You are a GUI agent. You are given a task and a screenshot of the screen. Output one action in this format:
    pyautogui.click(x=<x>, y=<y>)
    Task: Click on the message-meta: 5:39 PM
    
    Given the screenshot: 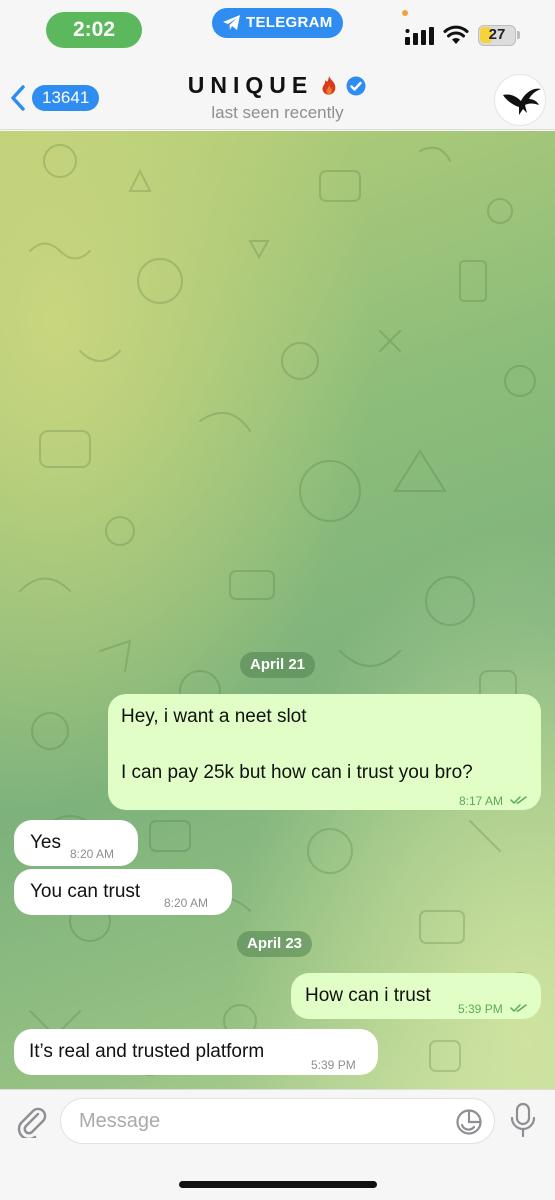 What is the action you would take?
    pyautogui.click(x=493, y=1009)
    